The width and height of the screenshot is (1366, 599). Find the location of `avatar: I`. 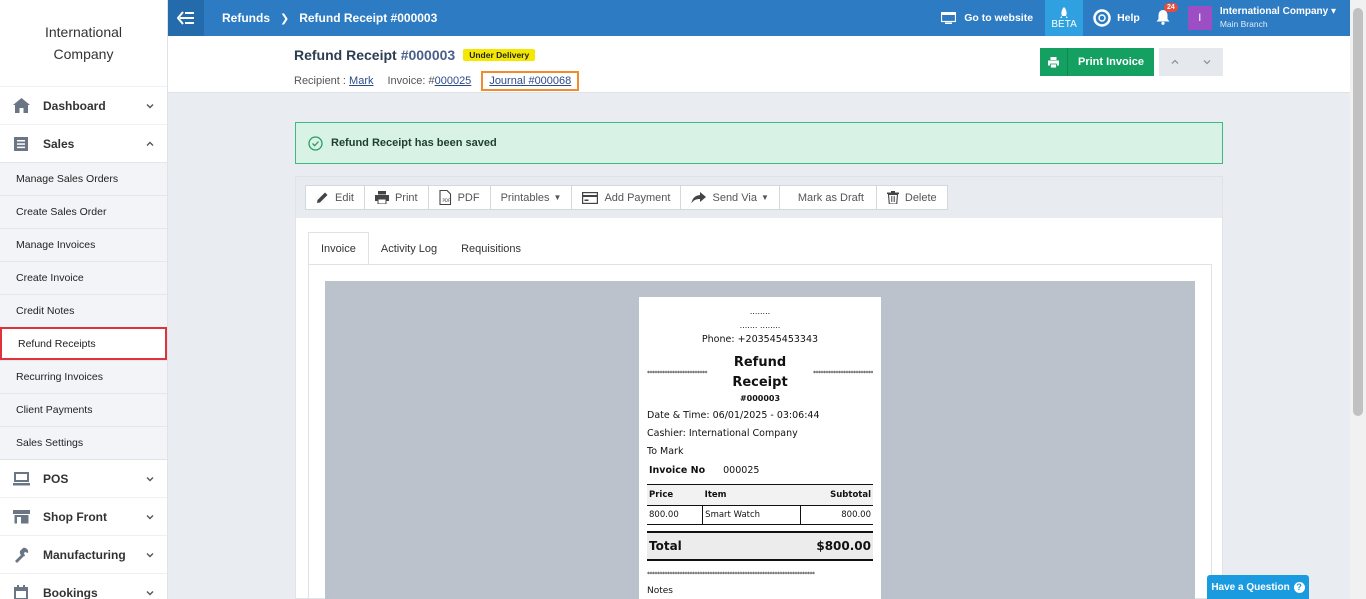

avatar: I is located at coordinates (1199, 18).